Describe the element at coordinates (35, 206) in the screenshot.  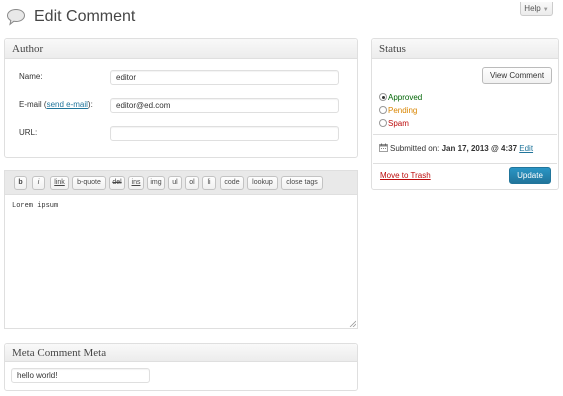
I see `comment-textarea: Lorem ipsum` at that location.